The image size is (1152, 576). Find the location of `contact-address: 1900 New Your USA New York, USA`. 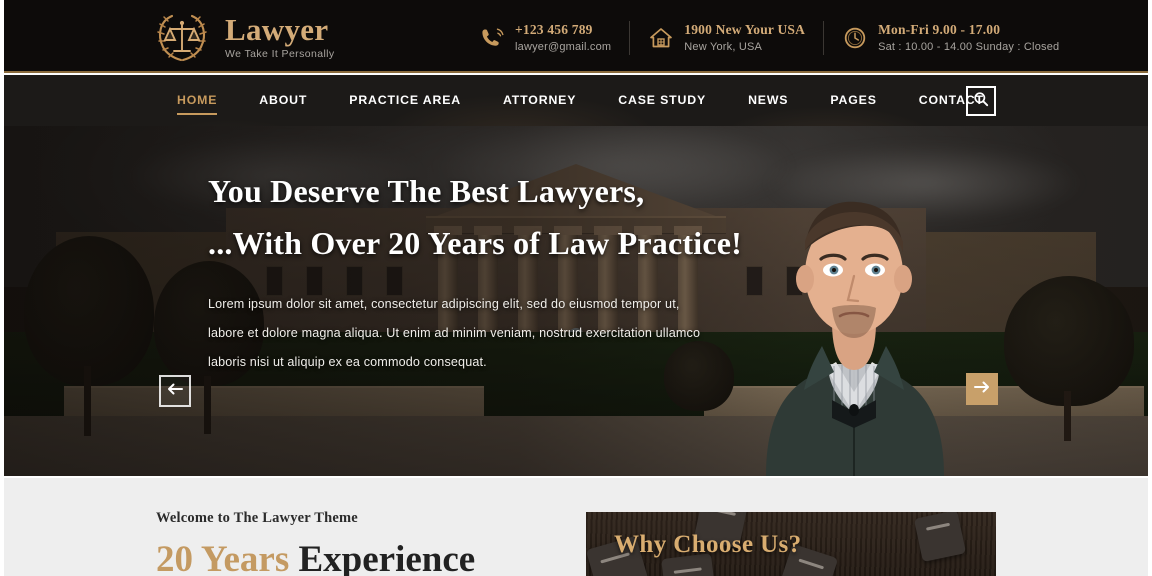

contact-address: 1900 New Your USA New York, USA is located at coordinates (726, 38).